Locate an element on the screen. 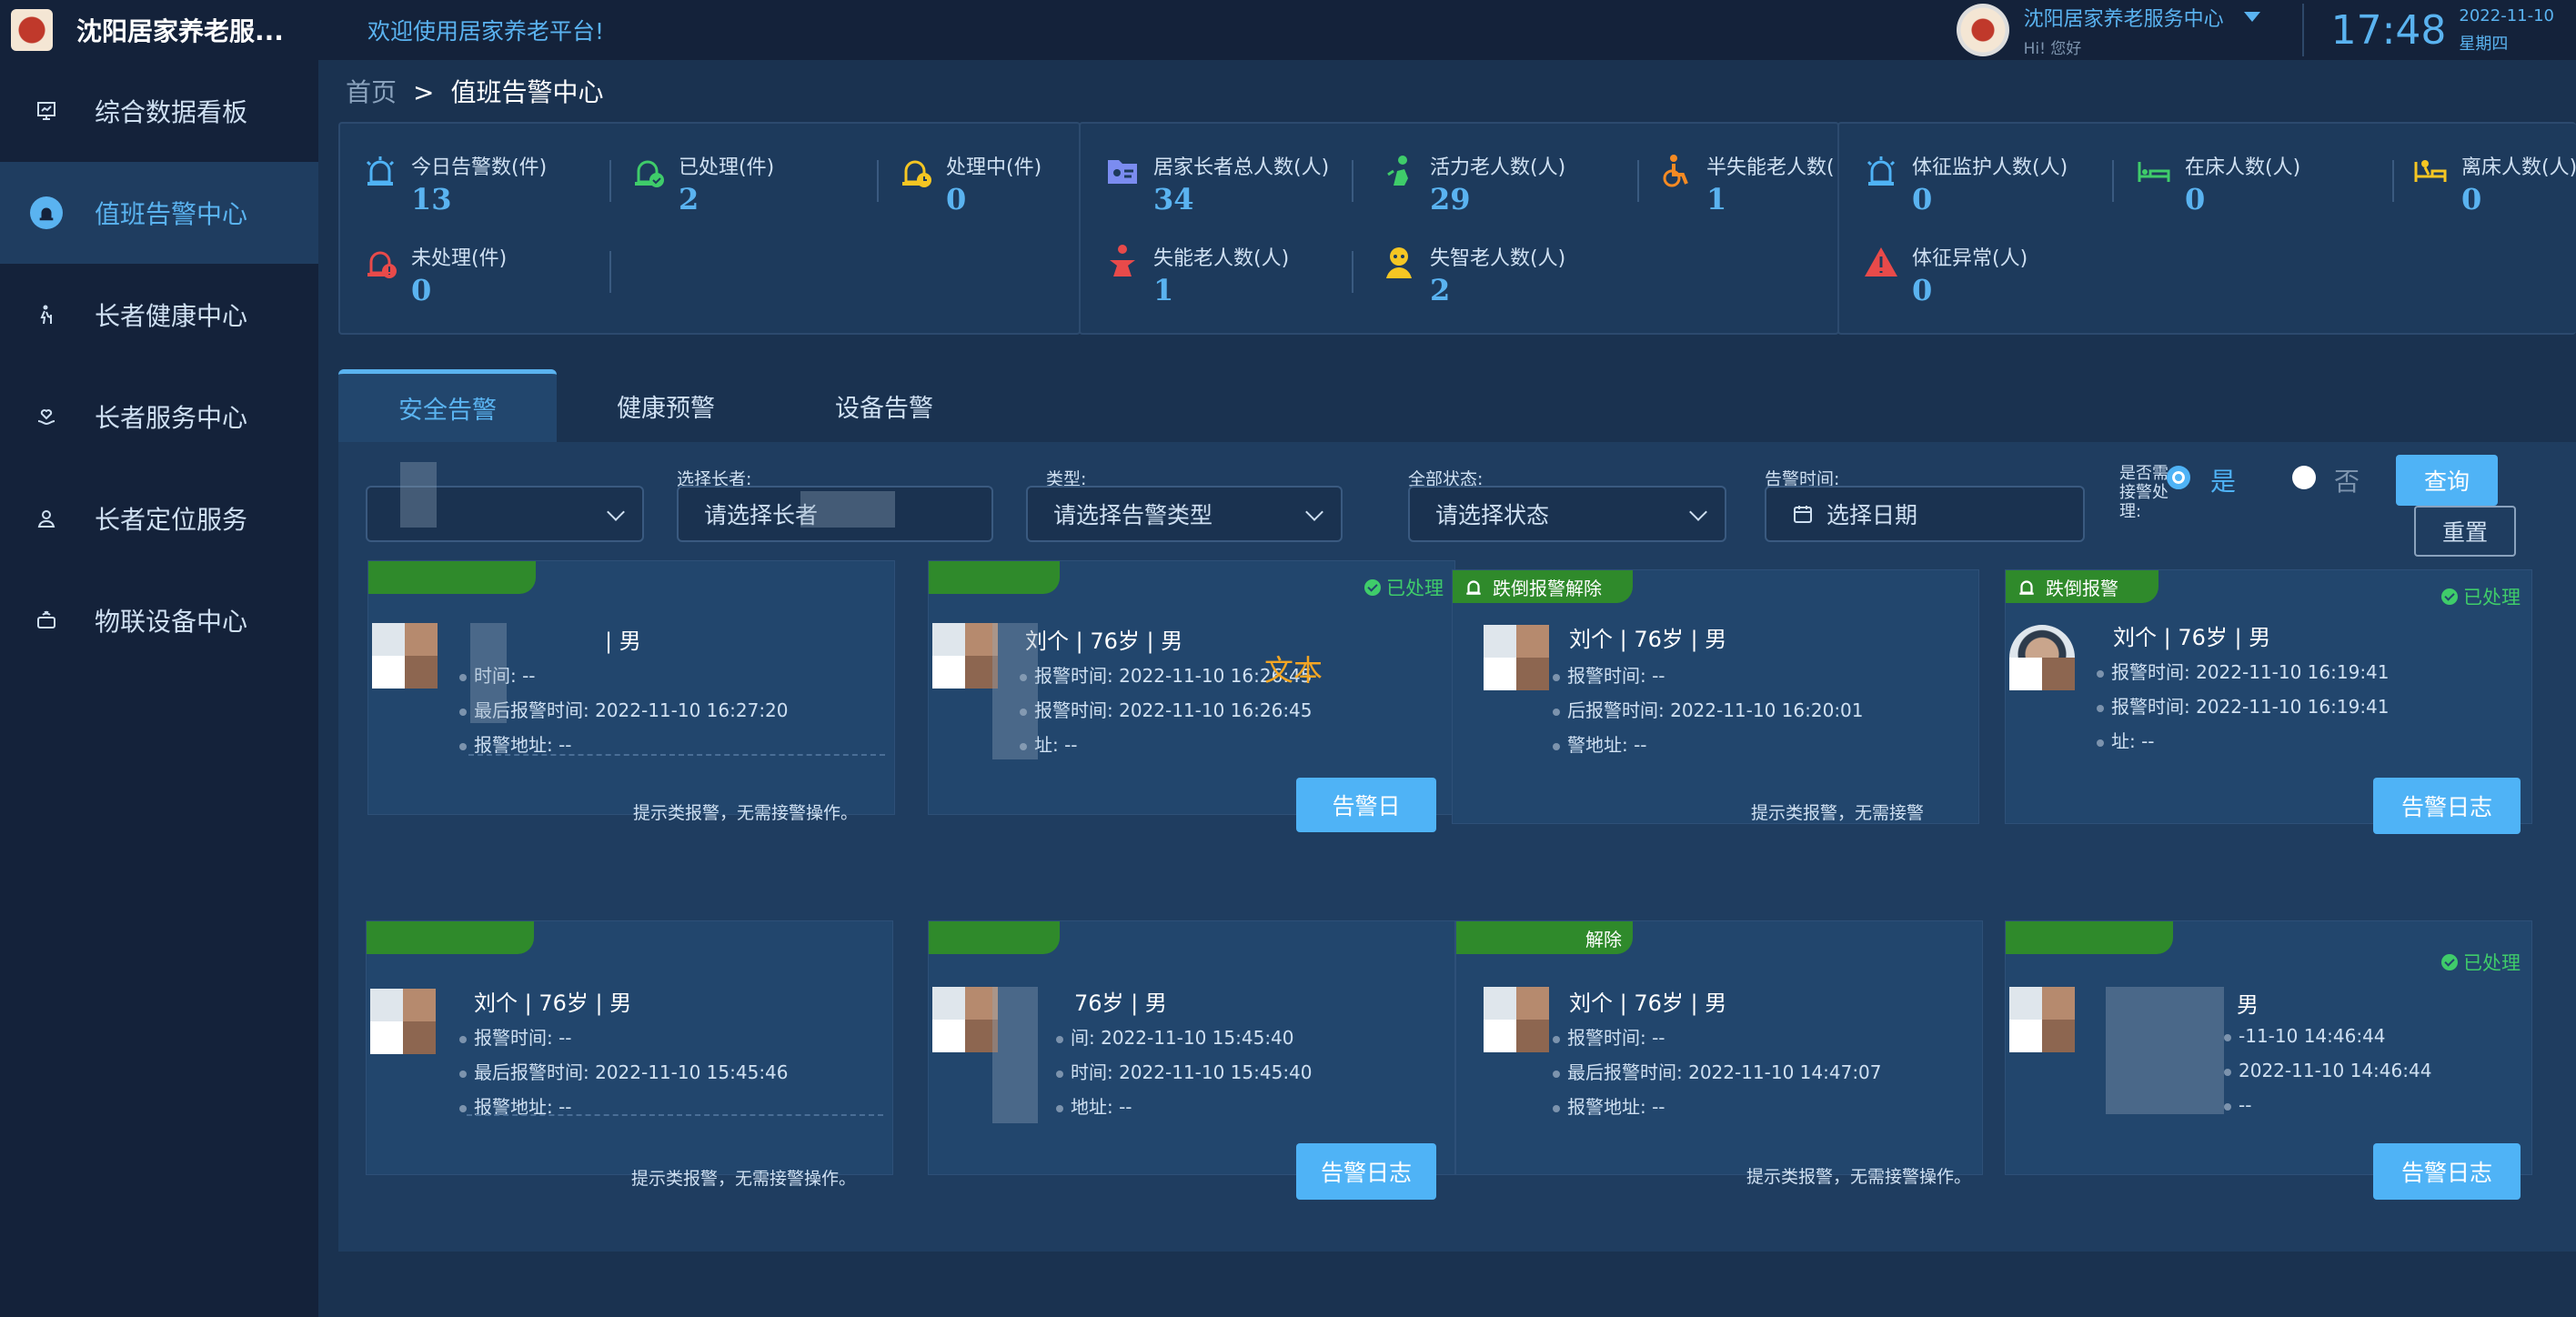  sidebar-item-alarm-center: 值班告警中心 is located at coordinates (159, 213).